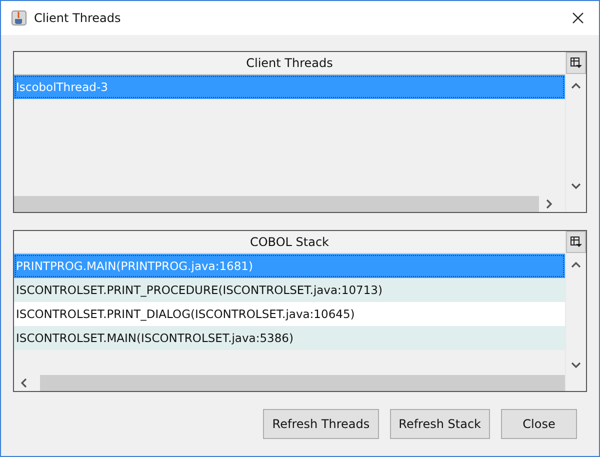 The image size is (600, 457). I want to click on window-title: Client Threads, so click(78, 18).